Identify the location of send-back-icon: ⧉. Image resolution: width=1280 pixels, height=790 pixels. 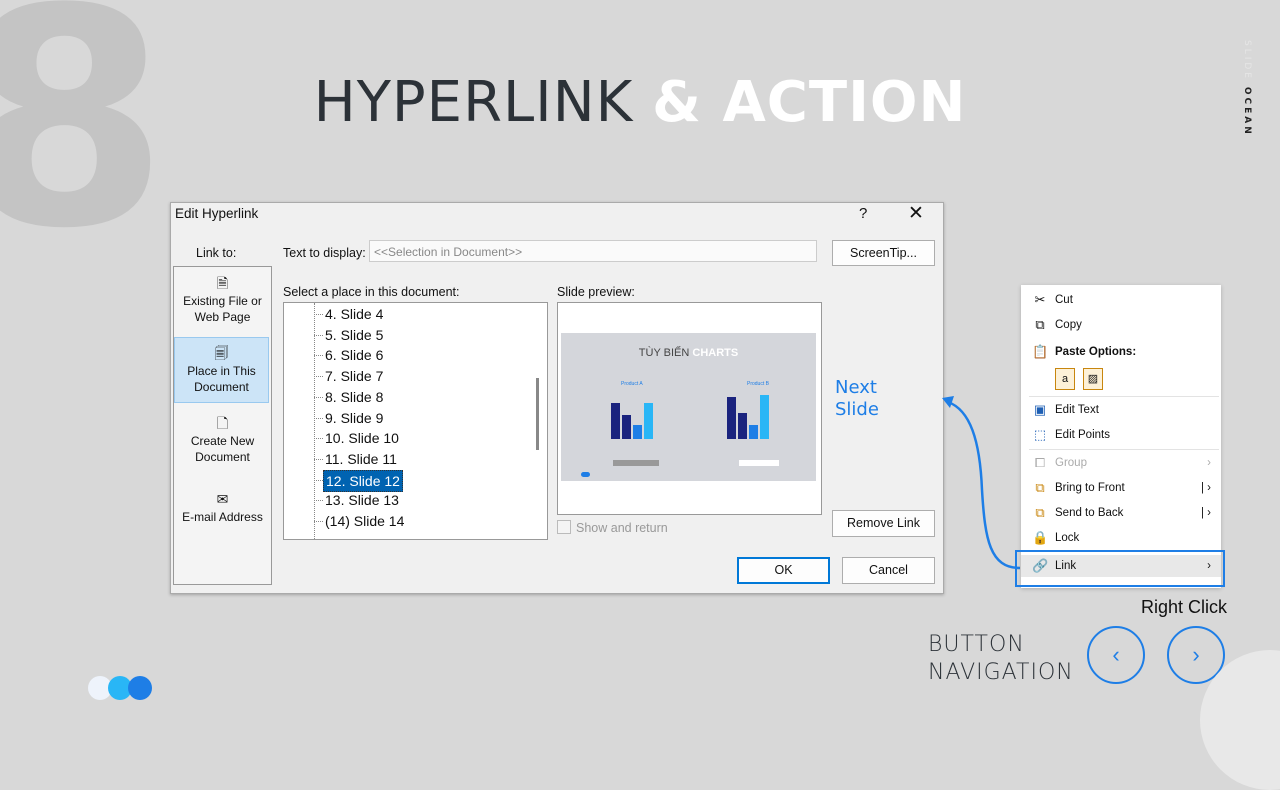
(1040, 512).